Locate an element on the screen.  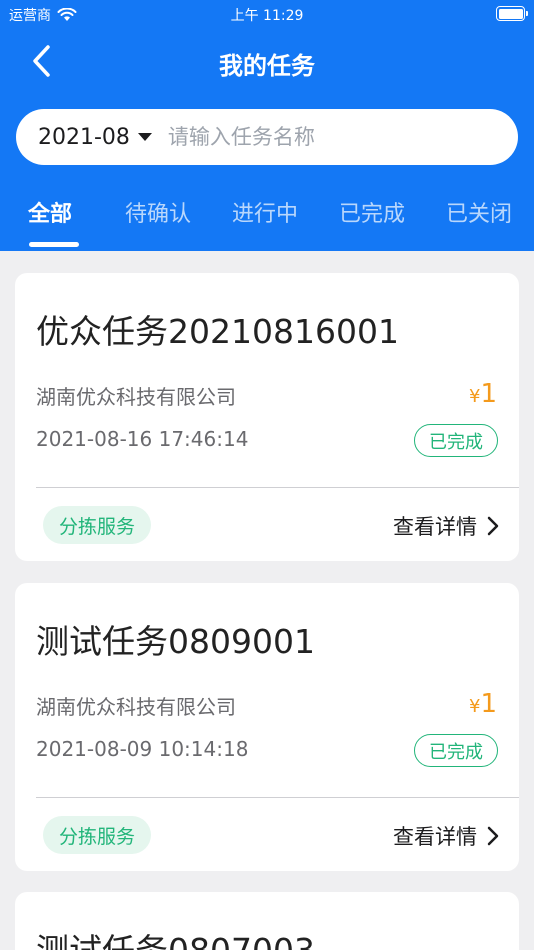
status-time: 上午 11:29 is located at coordinates (267, 16).